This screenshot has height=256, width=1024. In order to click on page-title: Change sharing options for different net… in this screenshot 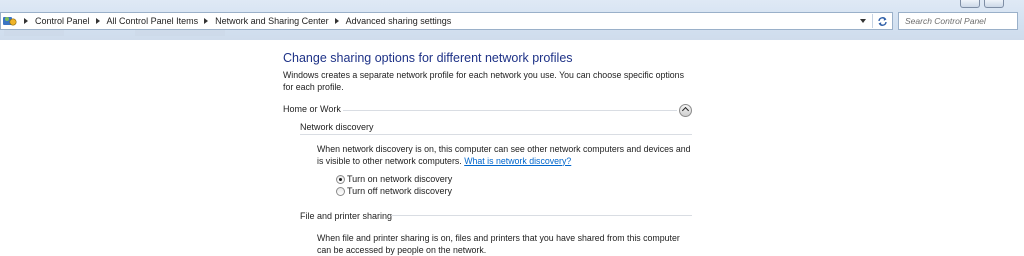, I will do `click(428, 58)`.